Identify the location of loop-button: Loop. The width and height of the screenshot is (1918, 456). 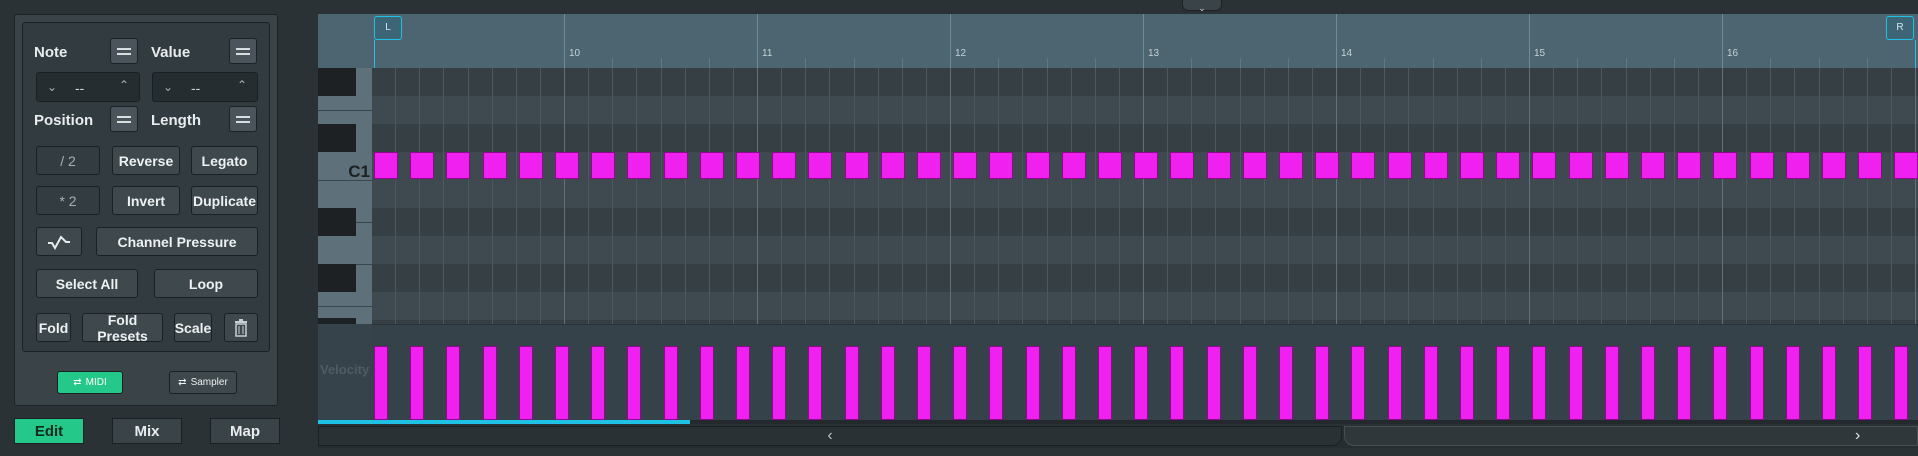
(206, 283).